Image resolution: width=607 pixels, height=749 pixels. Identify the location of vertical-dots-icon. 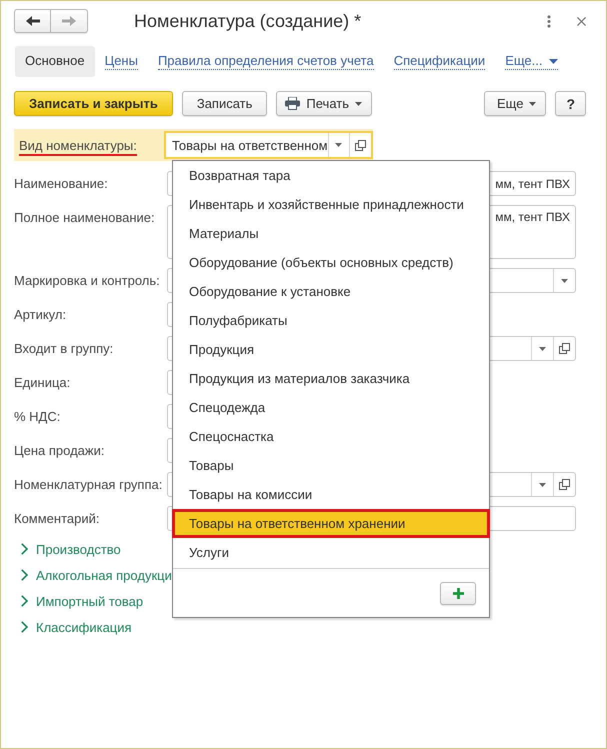
(549, 21).